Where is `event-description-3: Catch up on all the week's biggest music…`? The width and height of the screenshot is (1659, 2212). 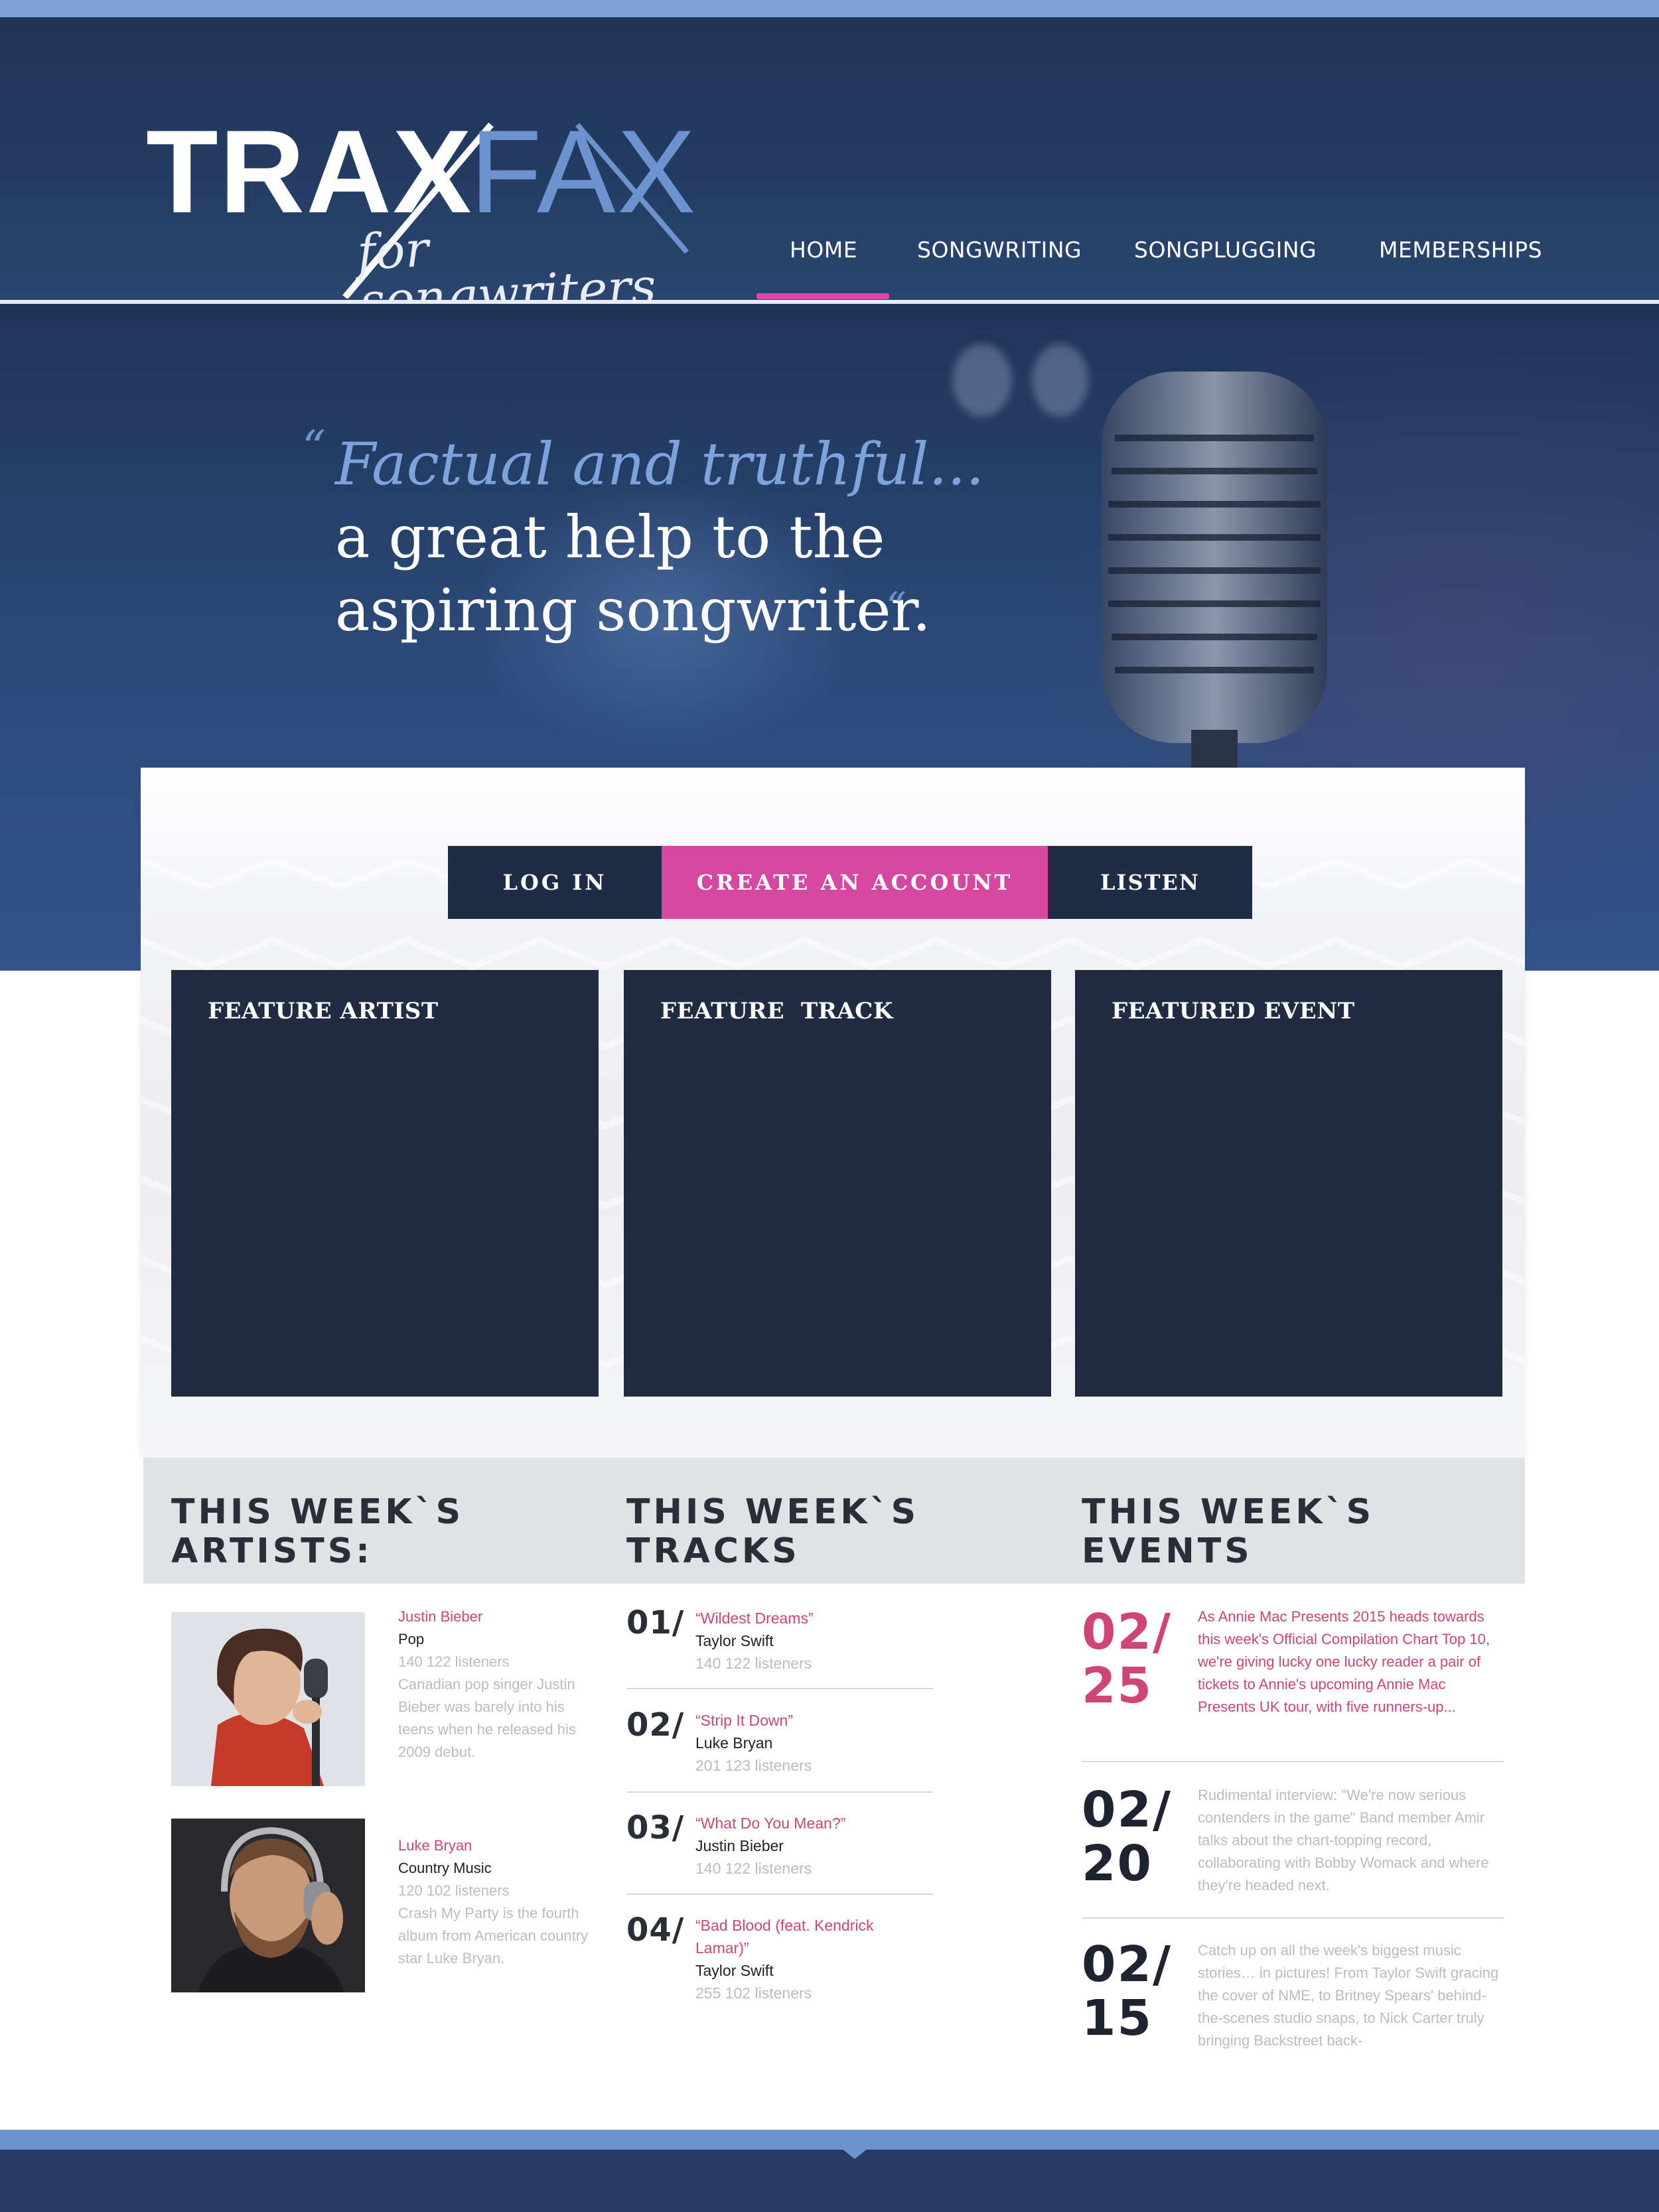
event-description-3: Catch up on all the week's biggest music… is located at coordinates (1350, 1995).